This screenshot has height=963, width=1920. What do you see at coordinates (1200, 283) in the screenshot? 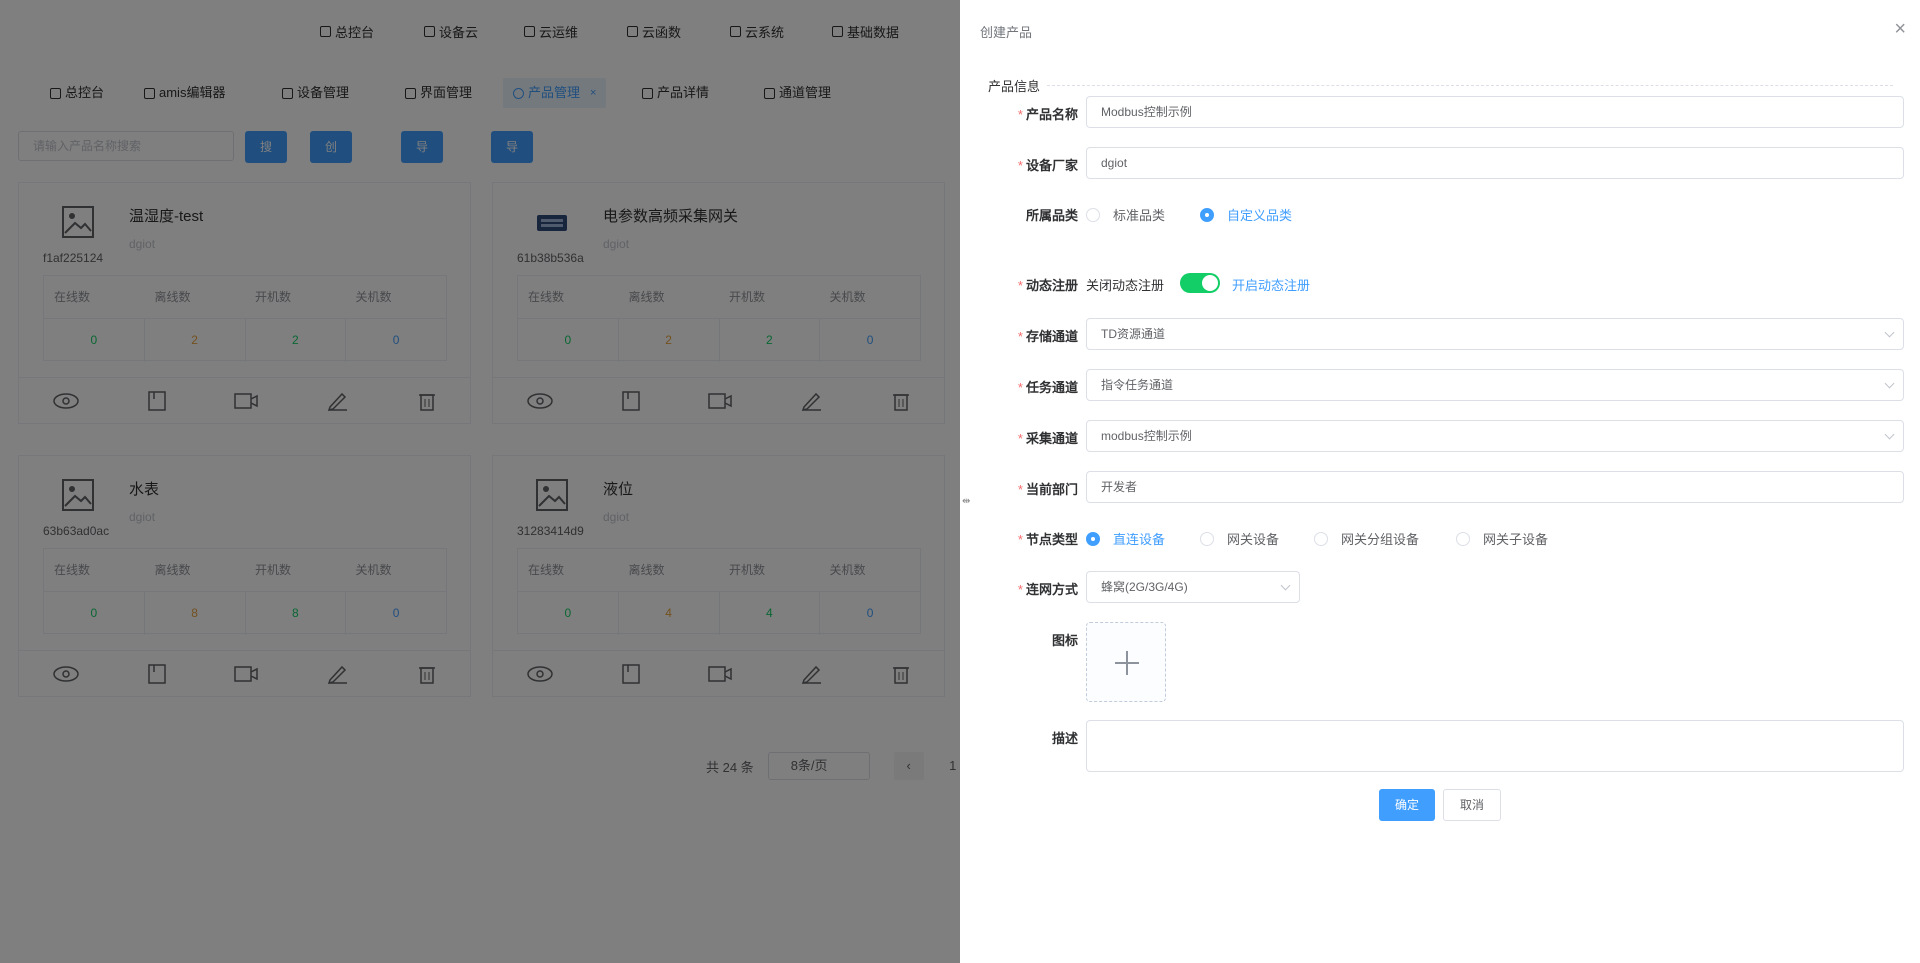
I see `dynamic-register-switch` at bounding box center [1200, 283].